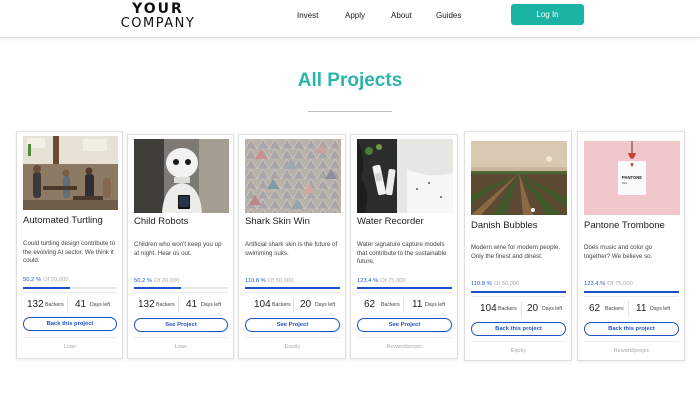 The width and height of the screenshot is (700, 400). What do you see at coordinates (632, 225) in the screenshot?
I see `project-title: Pantone Trombone` at bounding box center [632, 225].